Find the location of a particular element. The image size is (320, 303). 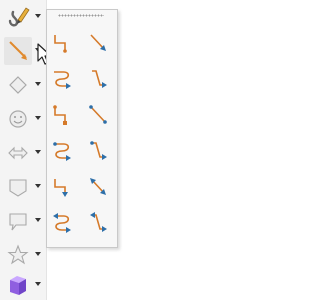

flowchart-tool is located at coordinates (23, 187).